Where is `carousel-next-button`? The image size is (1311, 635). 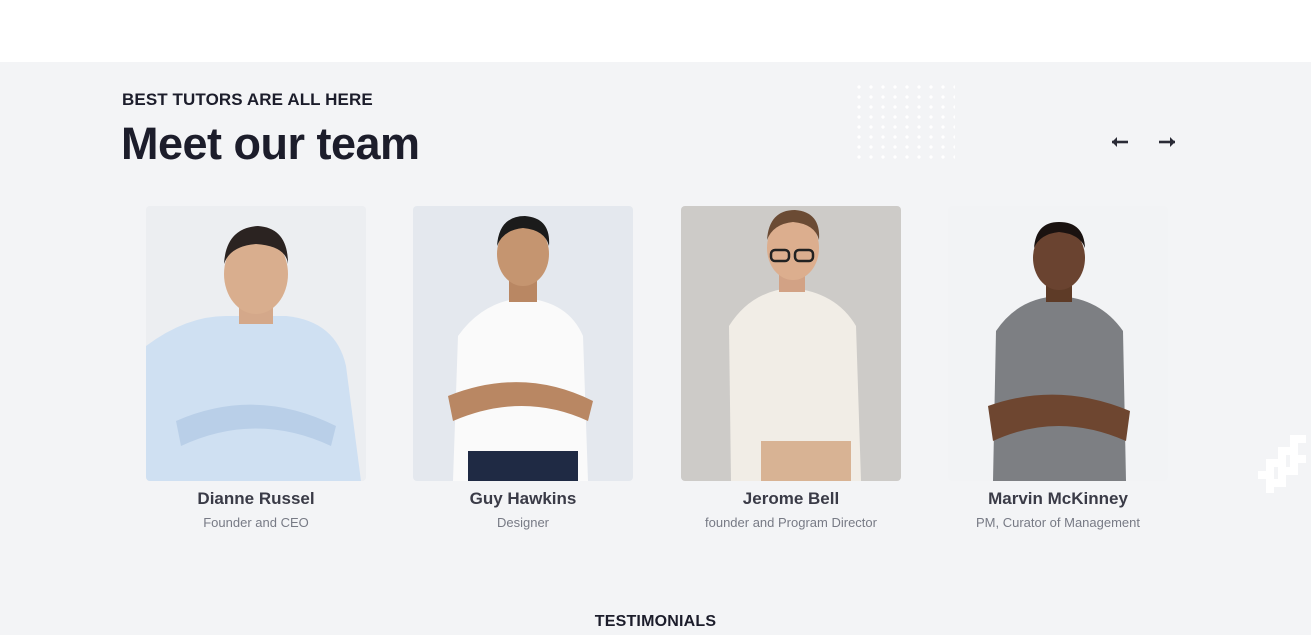
carousel-next-button is located at coordinates (1167, 142).